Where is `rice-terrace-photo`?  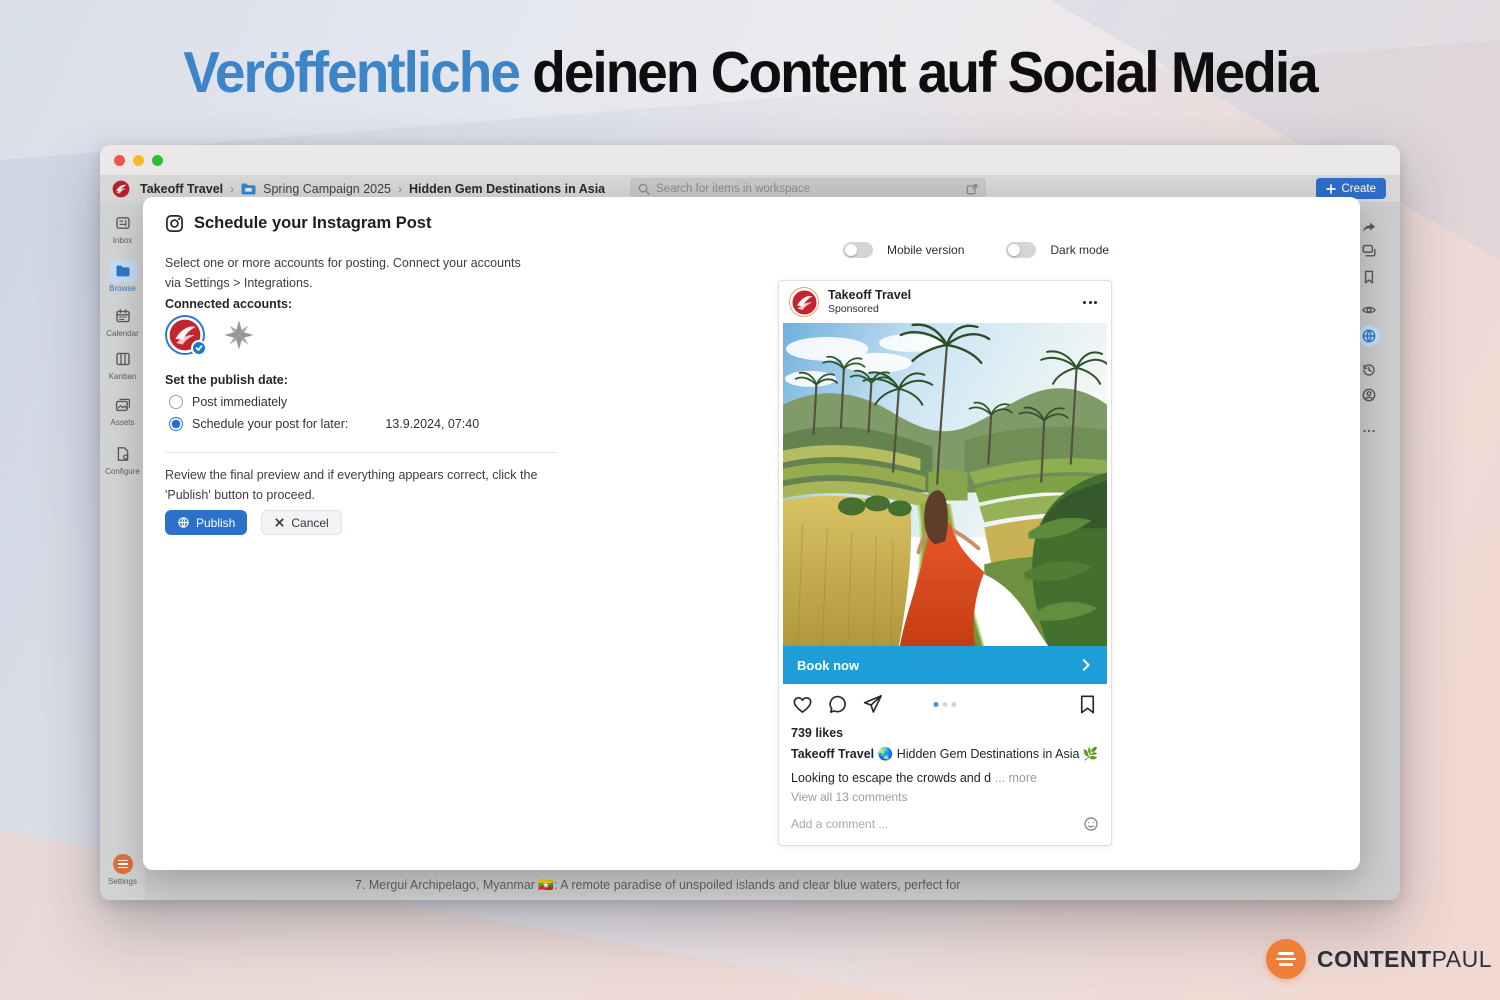
rice-terrace-photo is located at coordinates (945, 484).